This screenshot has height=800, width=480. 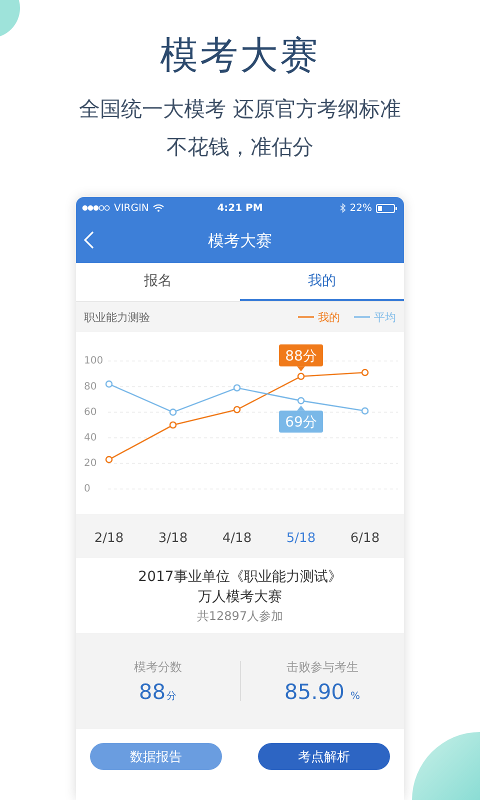 What do you see at coordinates (96, 208) in the screenshot?
I see `signal-icon` at bounding box center [96, 208].